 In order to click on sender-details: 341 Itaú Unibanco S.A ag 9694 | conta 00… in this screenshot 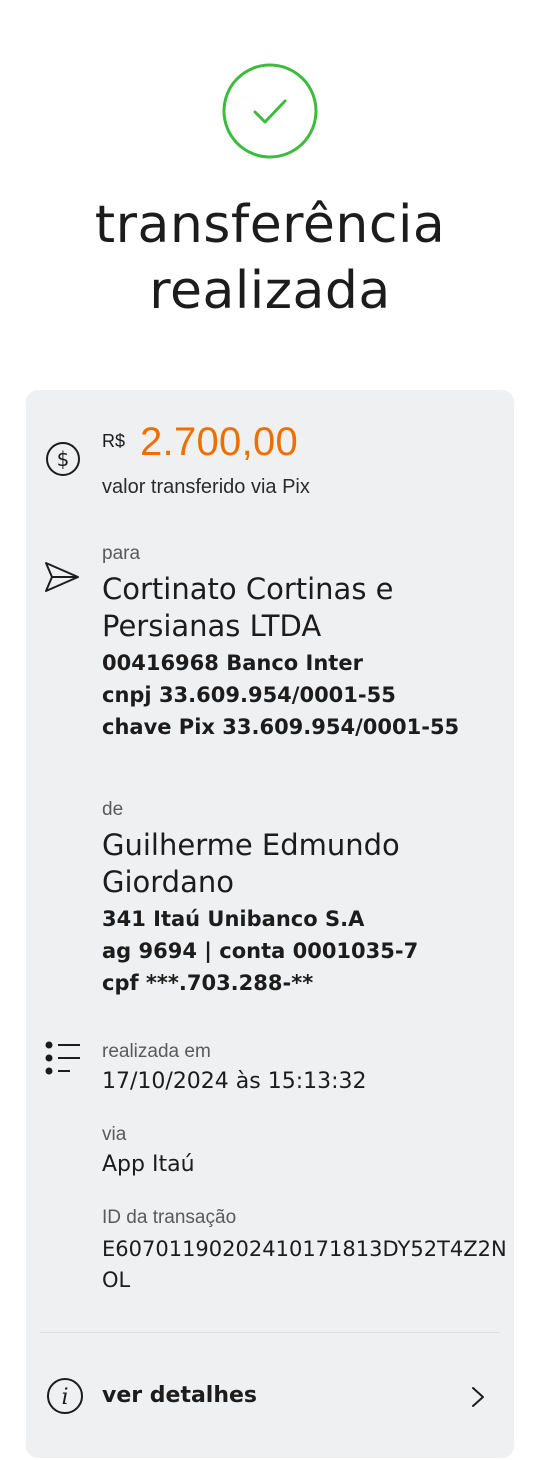, I will do `click(260, 951)`.